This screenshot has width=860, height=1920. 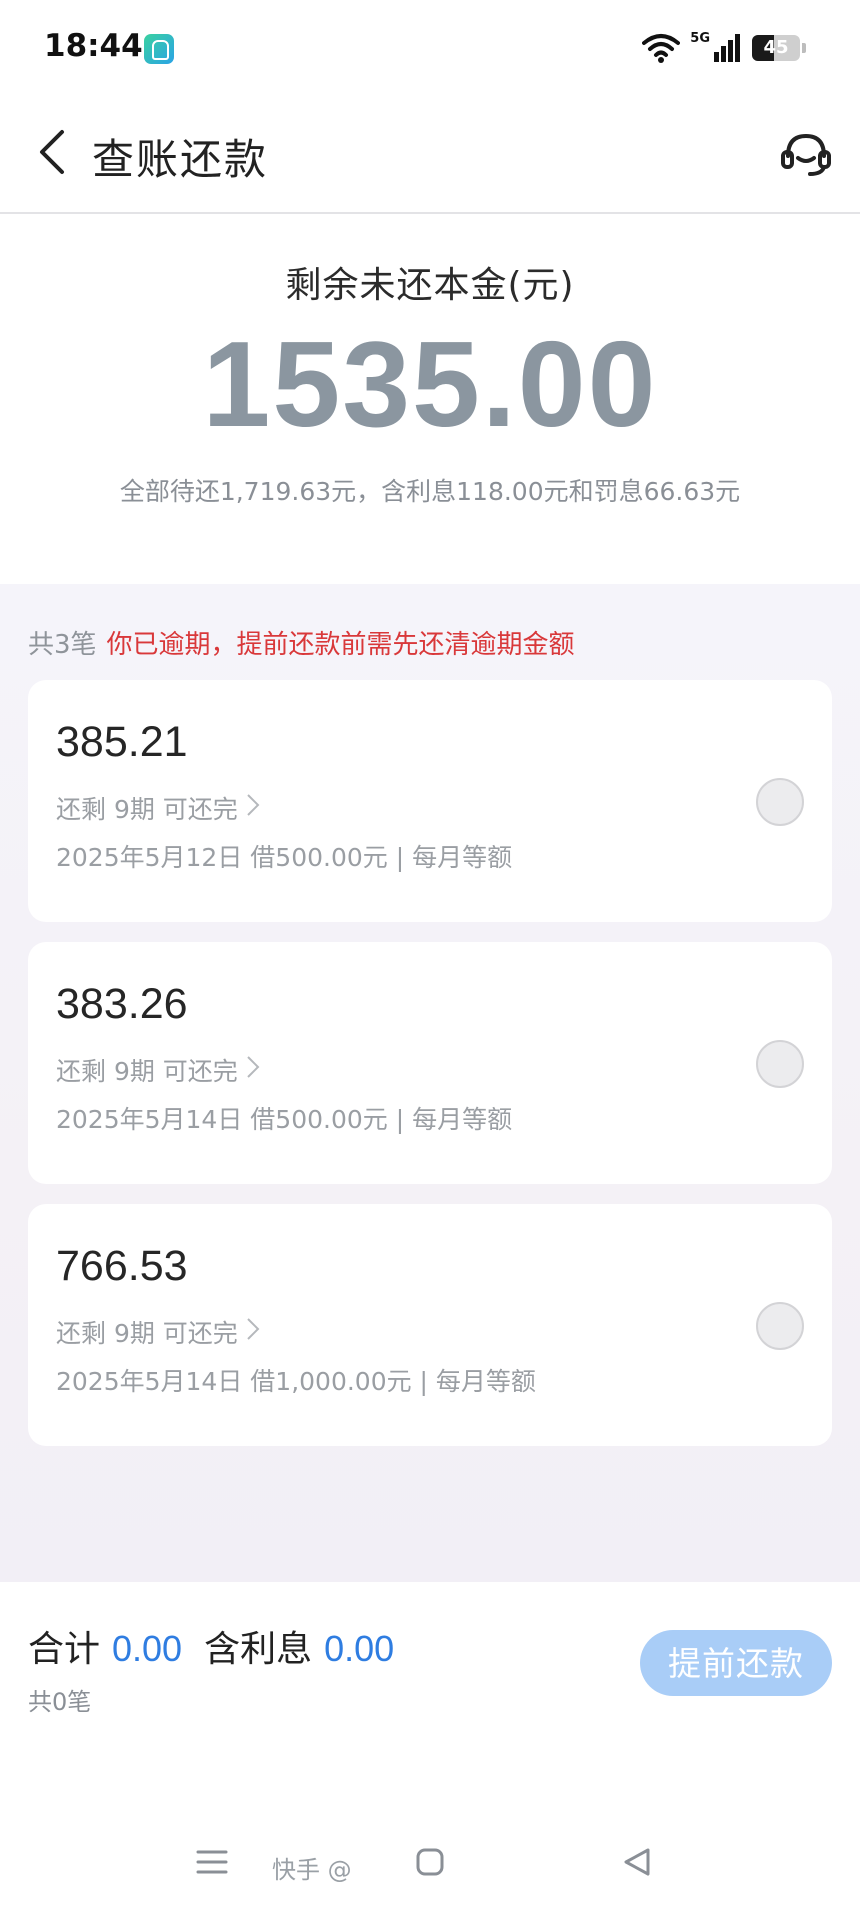 What do you see at coordinates (359, 1648) in the screenshot?
I see `interest-value: 0.00` at bounding box center [359, 1648].